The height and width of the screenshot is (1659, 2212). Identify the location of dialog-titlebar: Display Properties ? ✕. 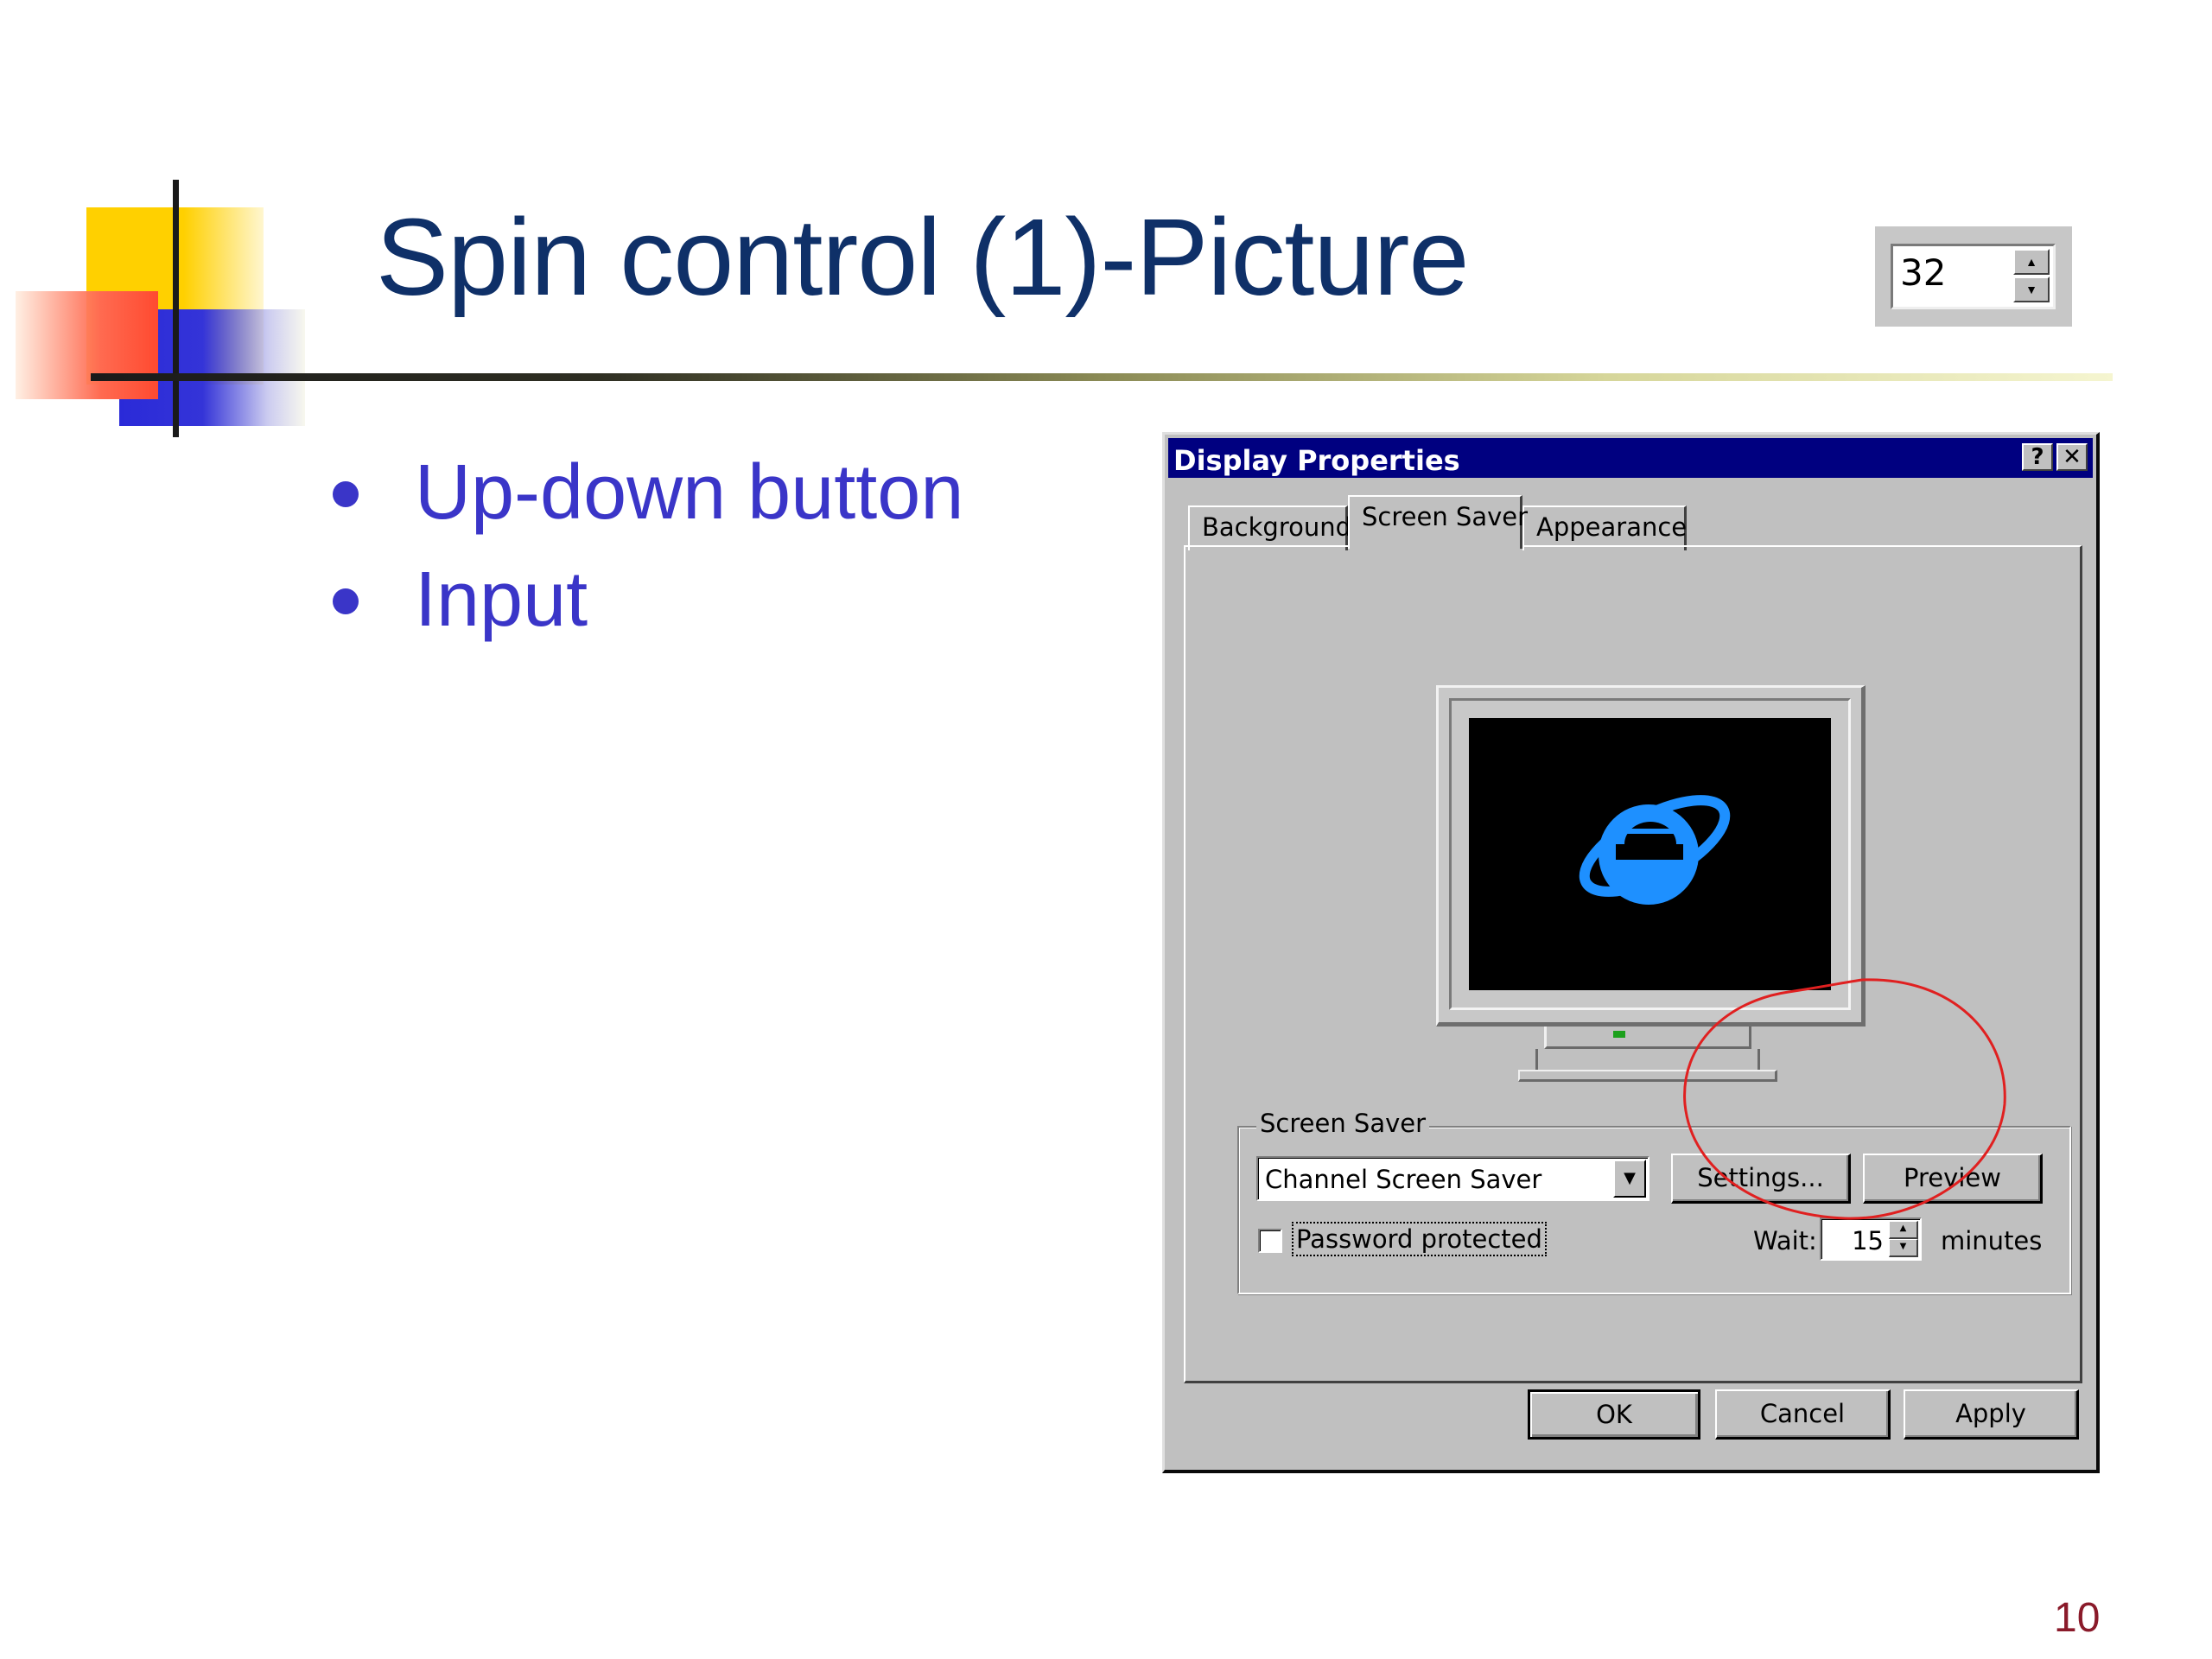
(1630, 458).